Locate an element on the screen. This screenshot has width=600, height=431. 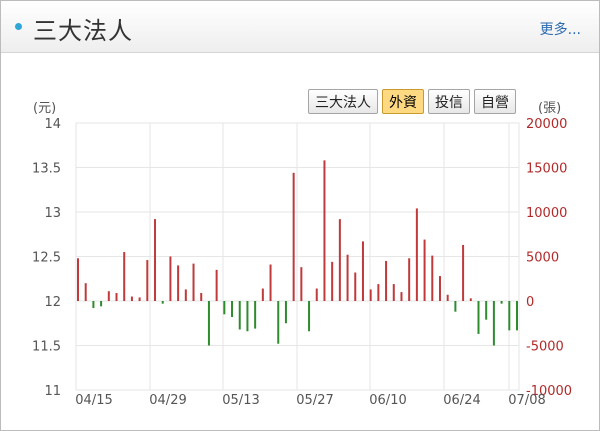
left-tick-label: 11 is located at coordinates (52, 391).